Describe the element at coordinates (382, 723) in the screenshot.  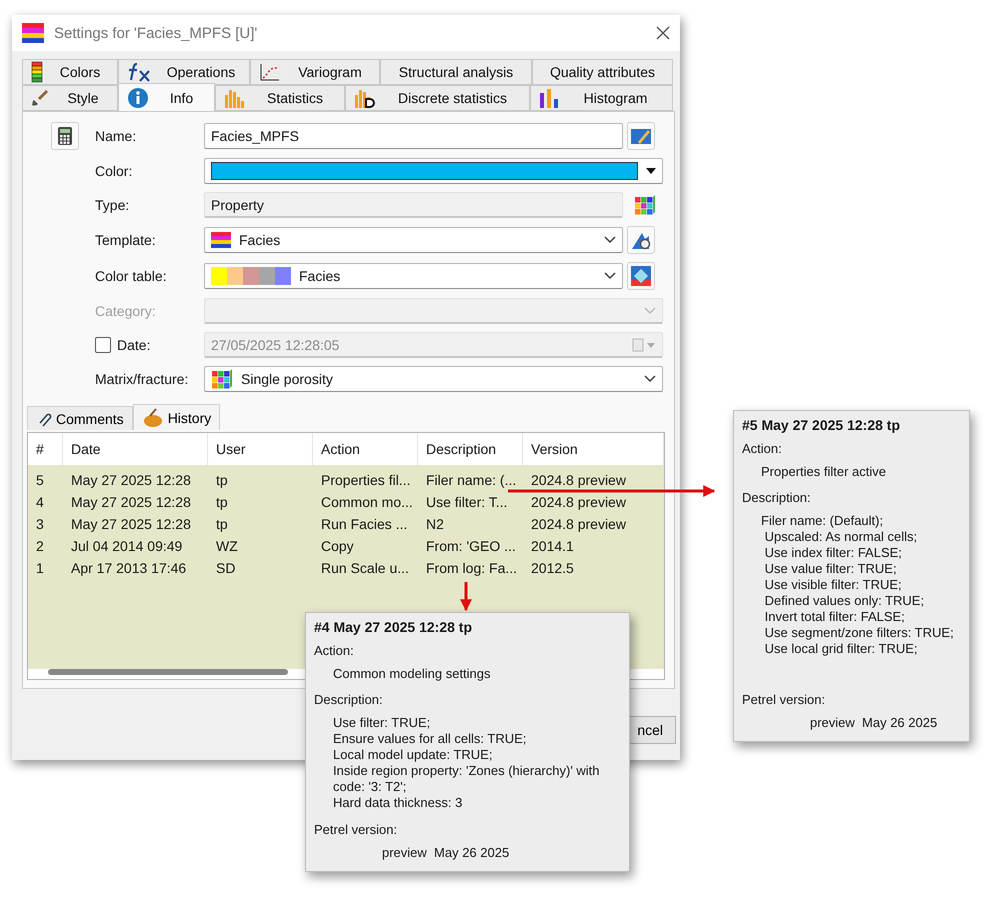
I see `tooltip-text: Use filter: TRUE;` at that location.